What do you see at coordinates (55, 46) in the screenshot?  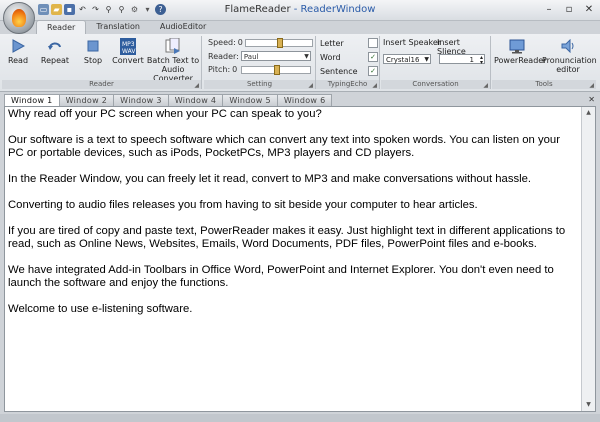 I see `repeat-icon` at bounding box center [55, 46].